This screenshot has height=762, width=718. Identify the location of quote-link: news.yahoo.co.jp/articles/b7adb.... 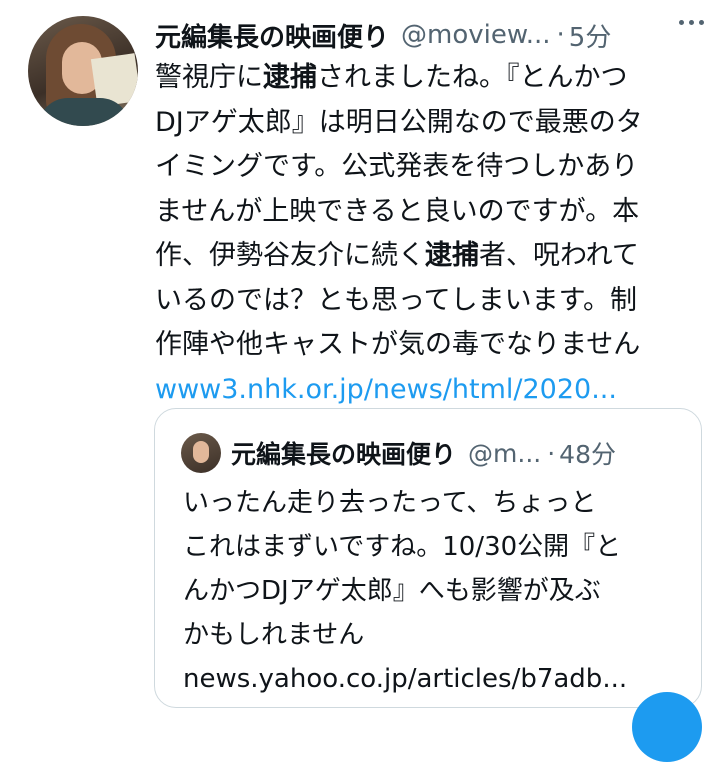
(433, 679).